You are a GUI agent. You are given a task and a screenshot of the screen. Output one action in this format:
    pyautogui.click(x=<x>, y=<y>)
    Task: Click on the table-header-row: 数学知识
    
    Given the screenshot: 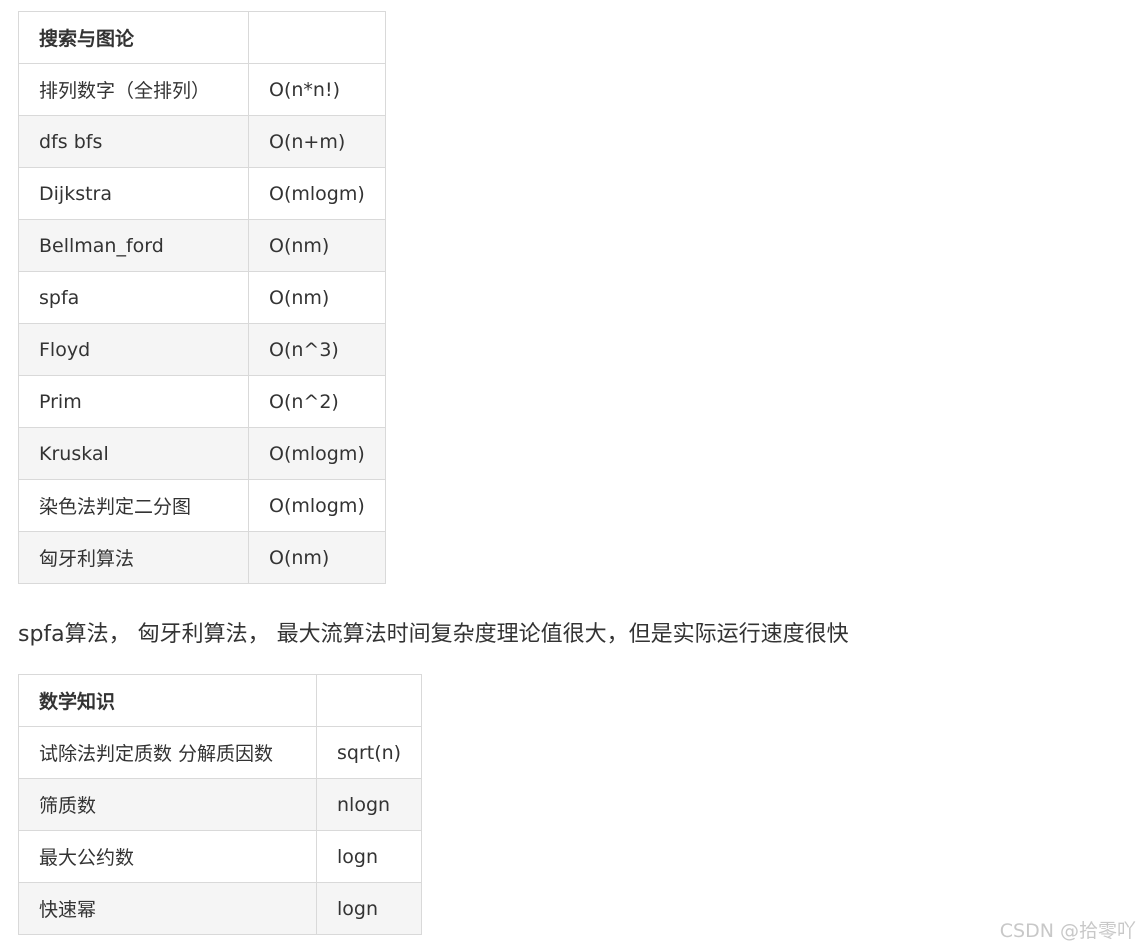 What is the action you would take?
    pyautogui.click(x=220, y=700)
    